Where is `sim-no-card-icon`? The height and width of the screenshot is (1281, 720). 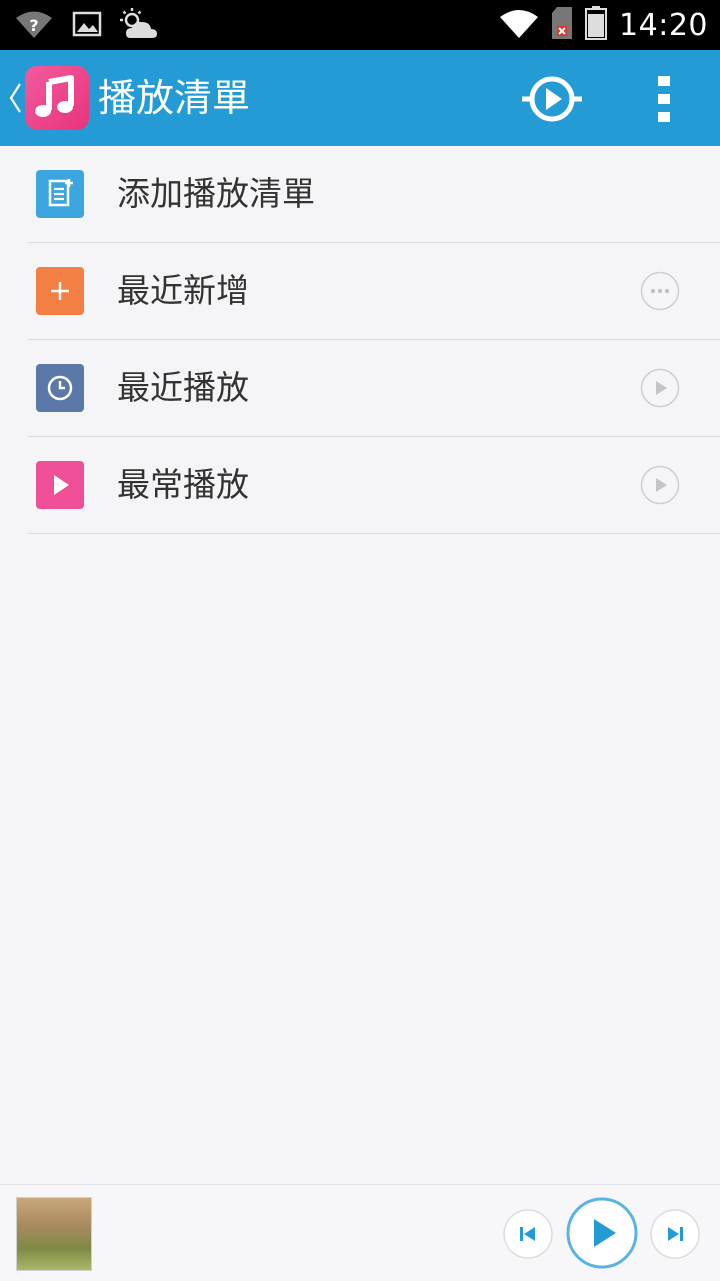 sim-no-card-icon is located at coordinates (562, 25).